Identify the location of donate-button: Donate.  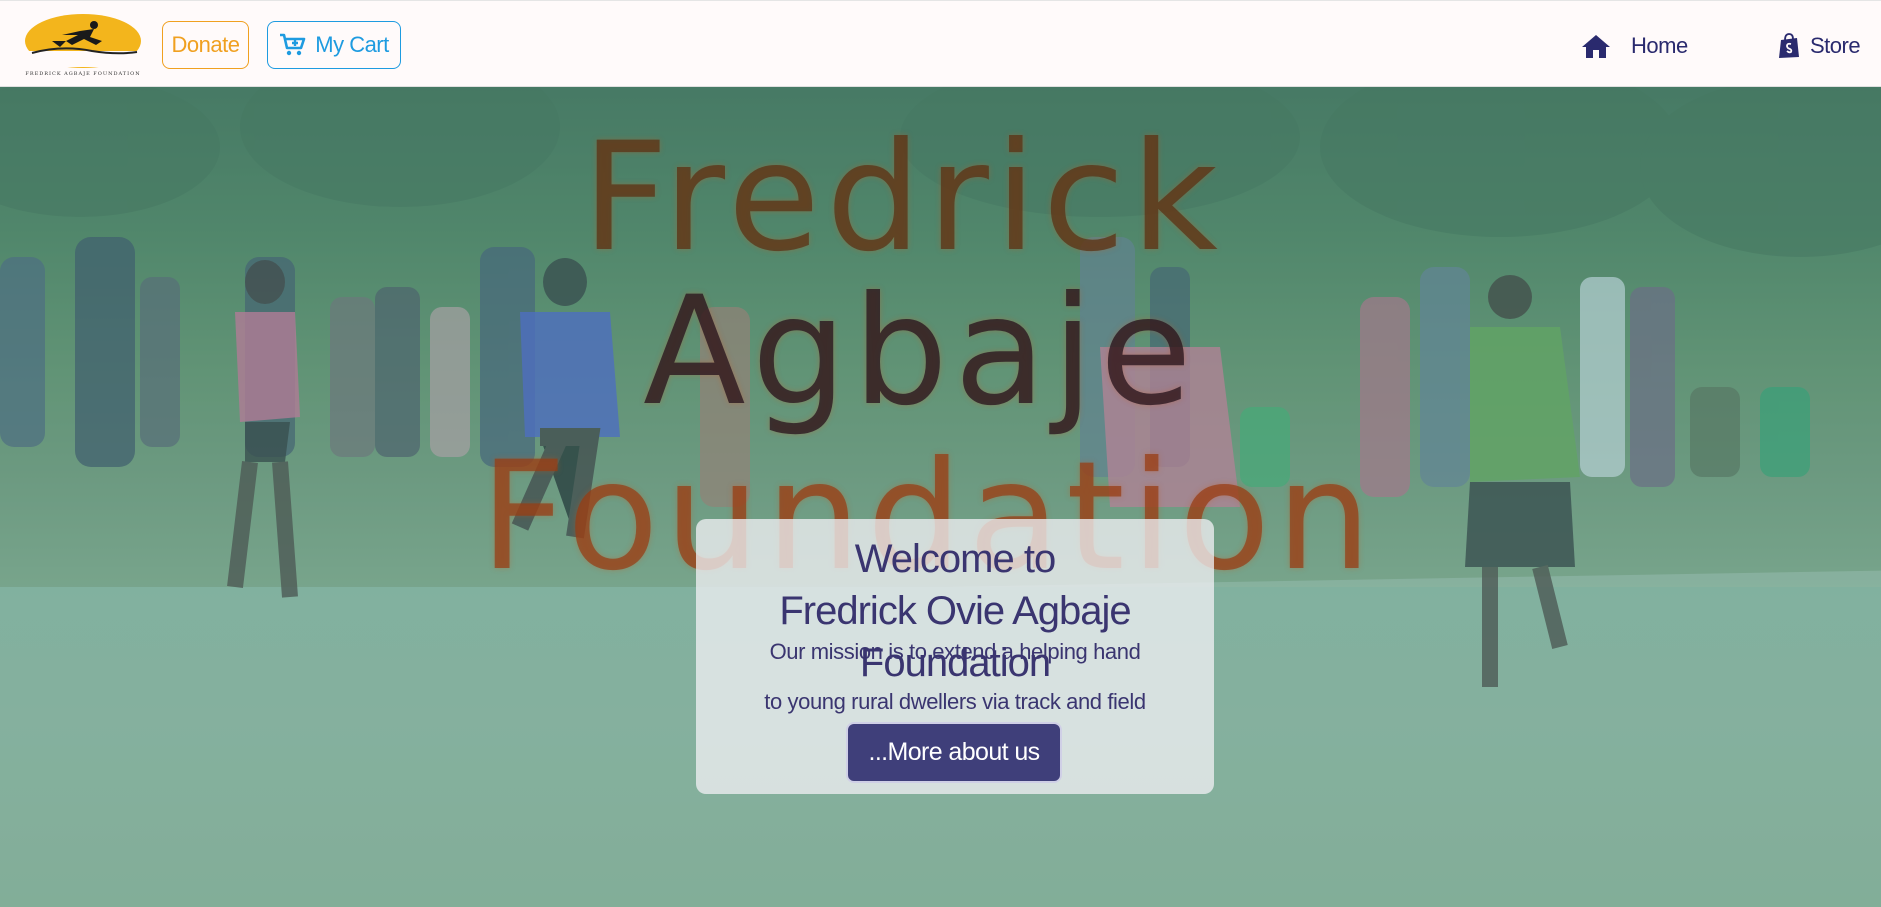
(205, 45).